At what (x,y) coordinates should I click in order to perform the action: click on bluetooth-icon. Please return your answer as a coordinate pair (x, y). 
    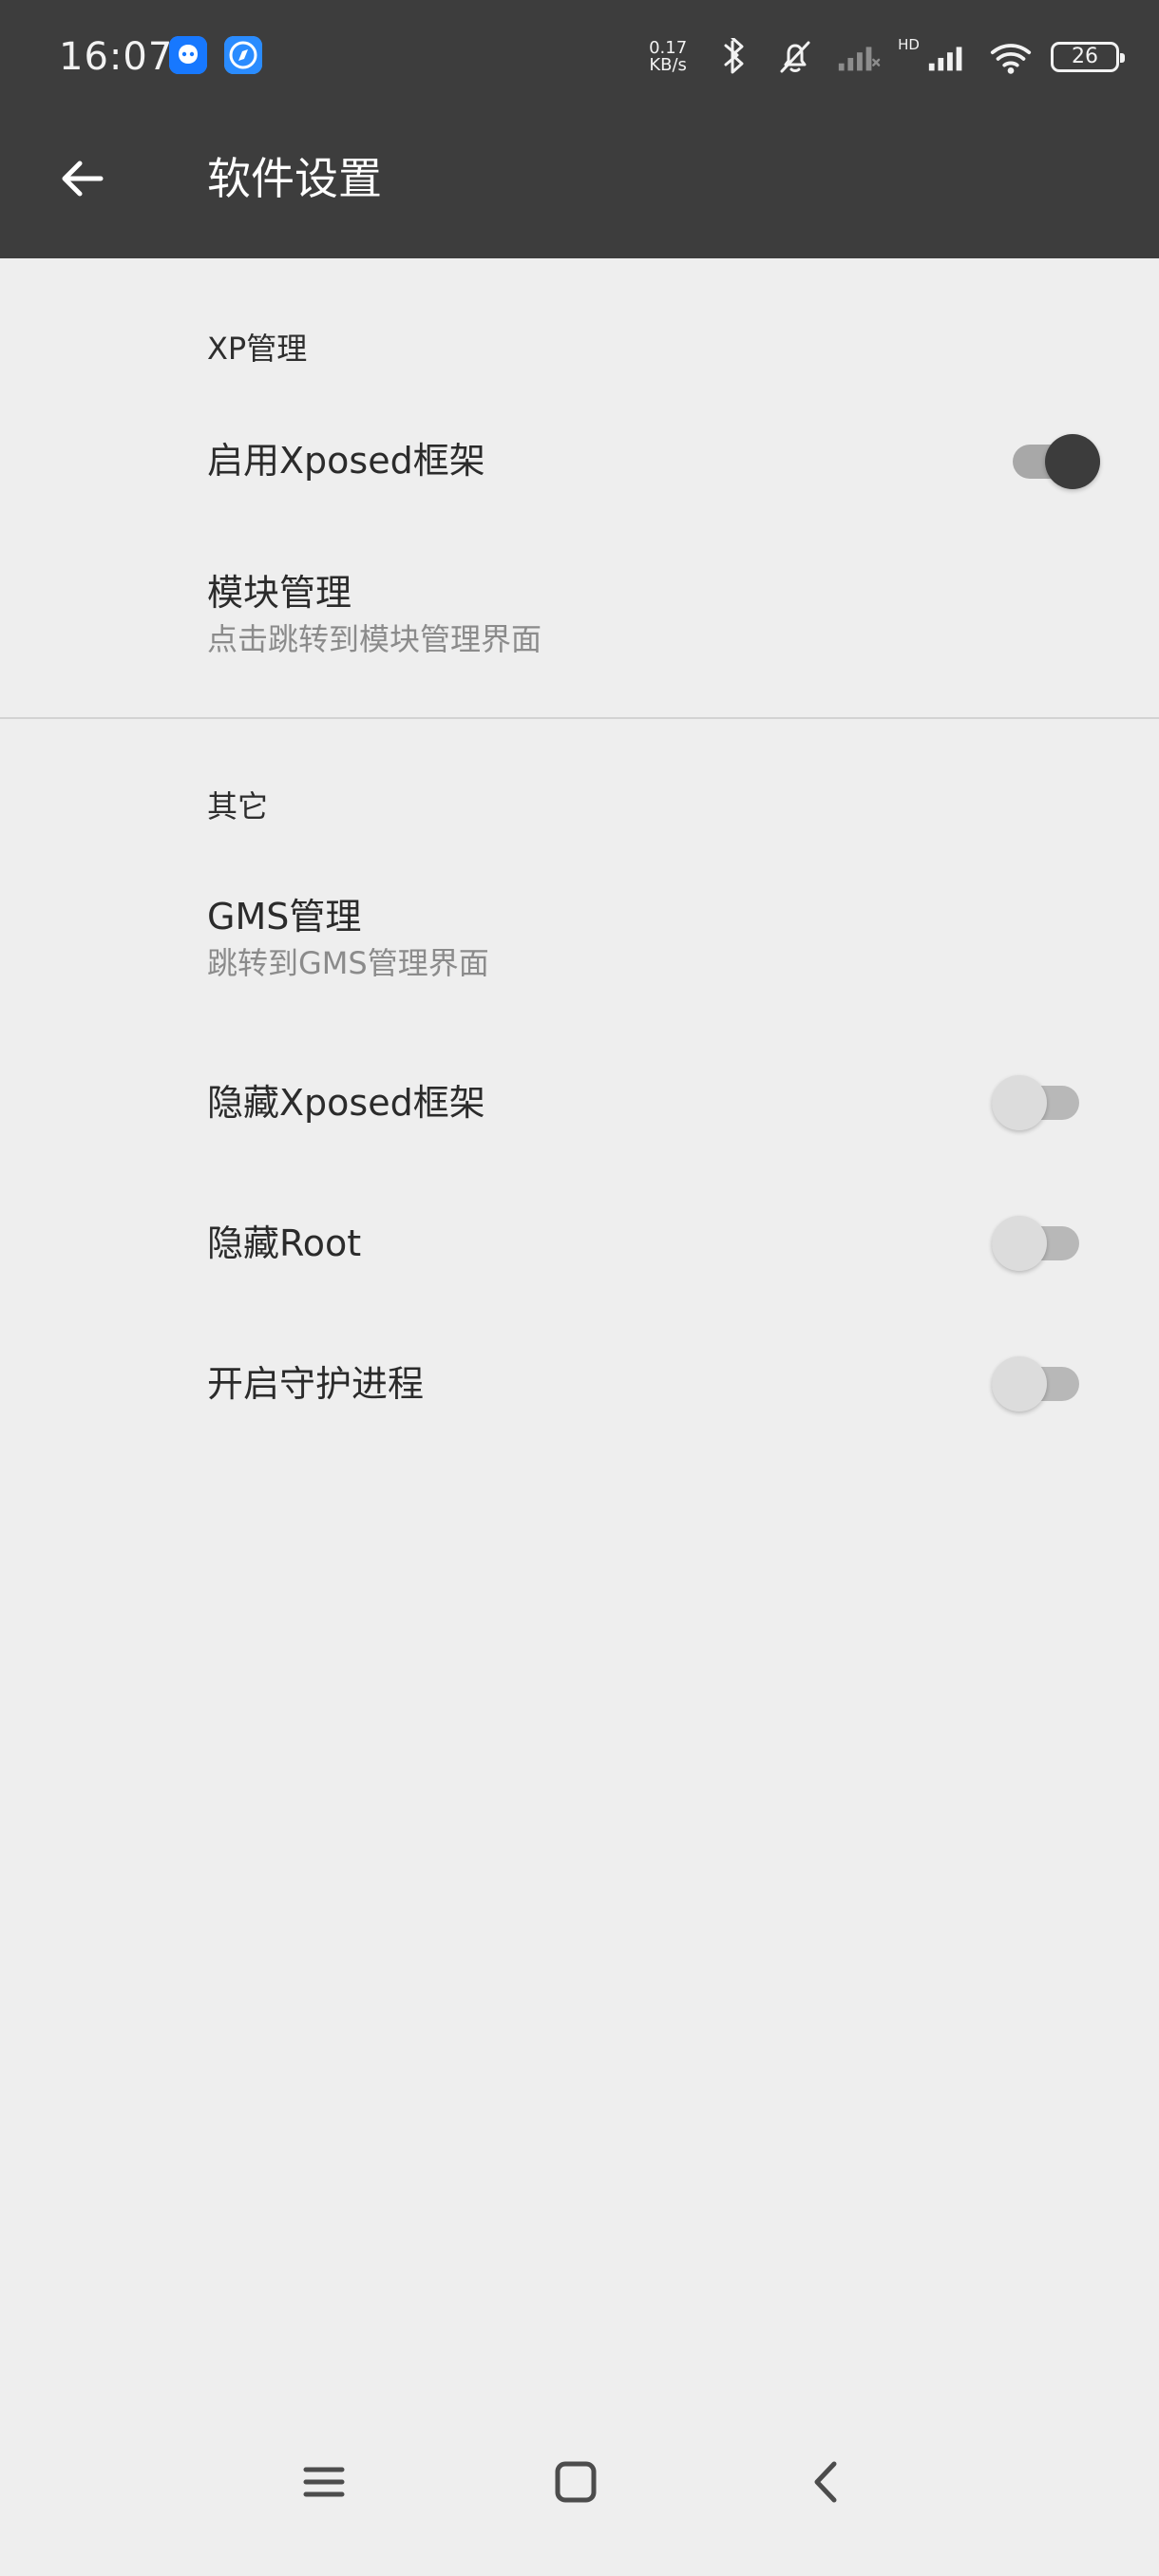
    Looking at the image, I should click on (732, 57).